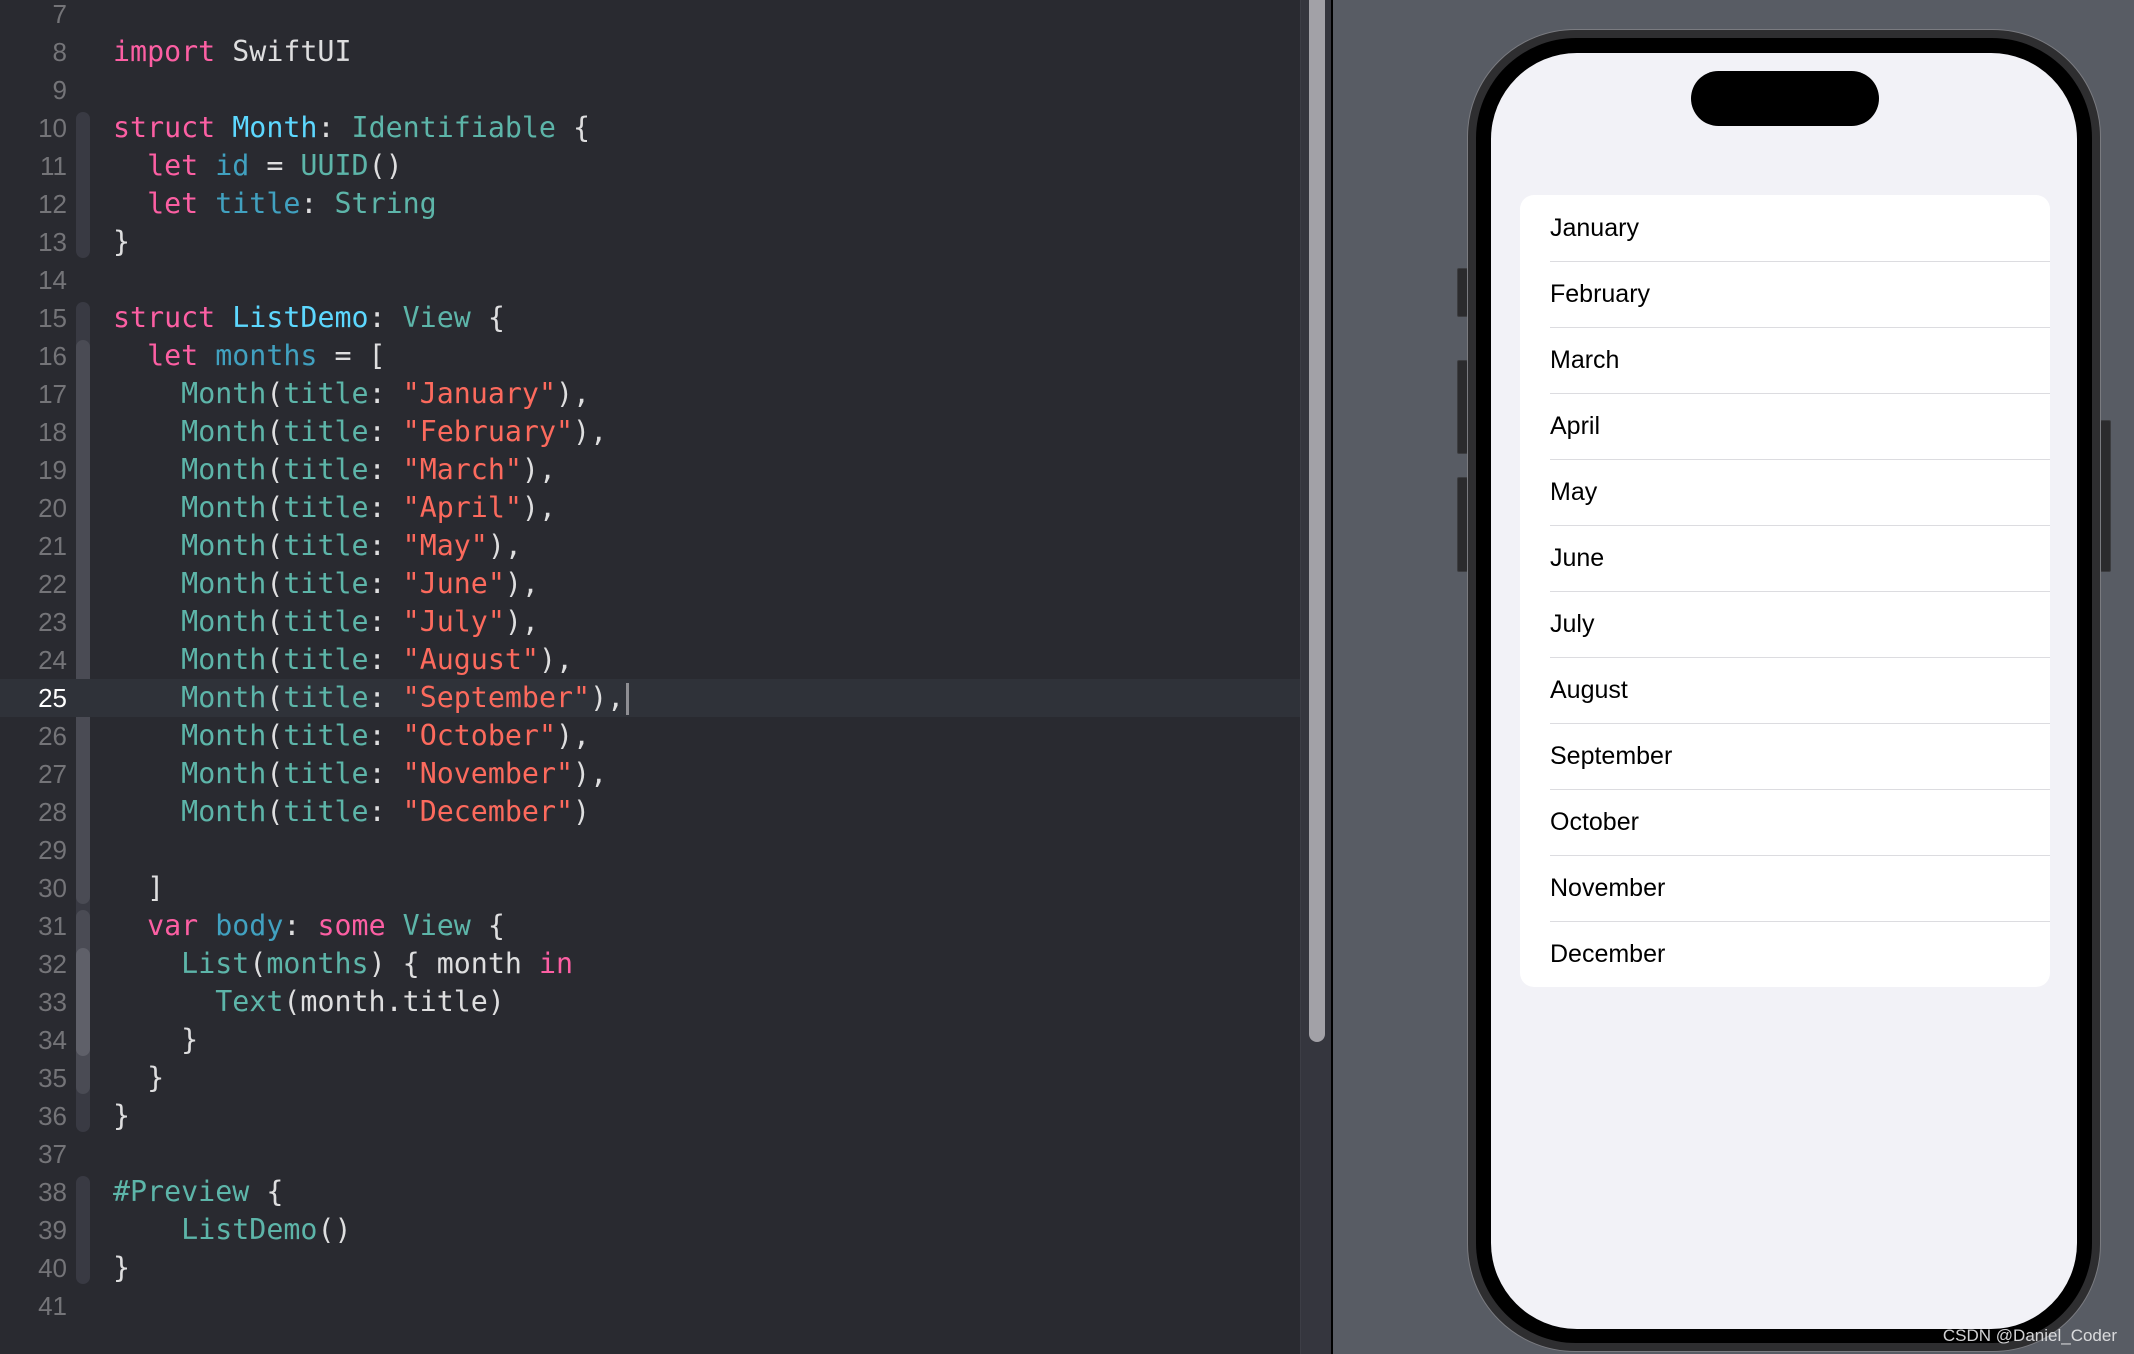  I want to click on line-code: Month(title: "March"),, so click(334, 470).